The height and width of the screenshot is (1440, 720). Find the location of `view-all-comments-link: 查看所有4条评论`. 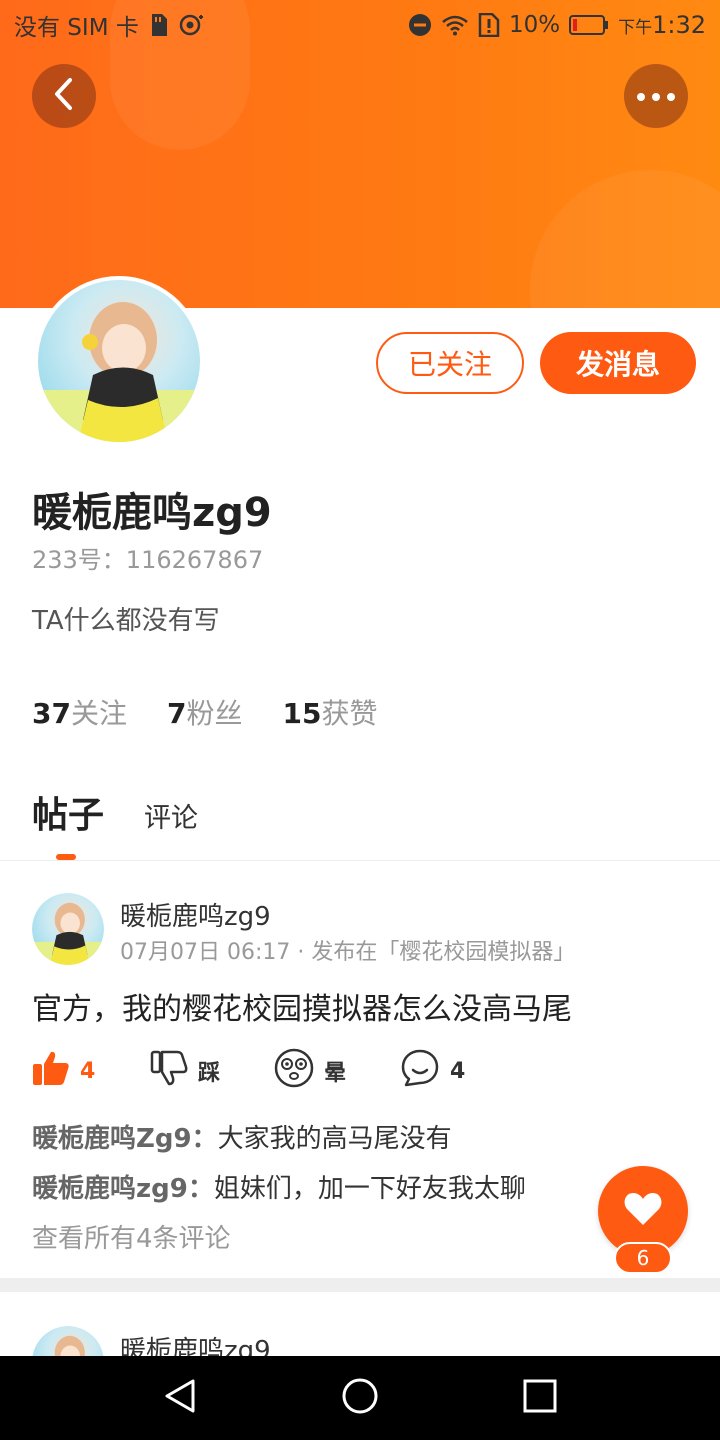

view-all-comments-link: 查看所有4条评论 is located at coordinates (131, 1236).